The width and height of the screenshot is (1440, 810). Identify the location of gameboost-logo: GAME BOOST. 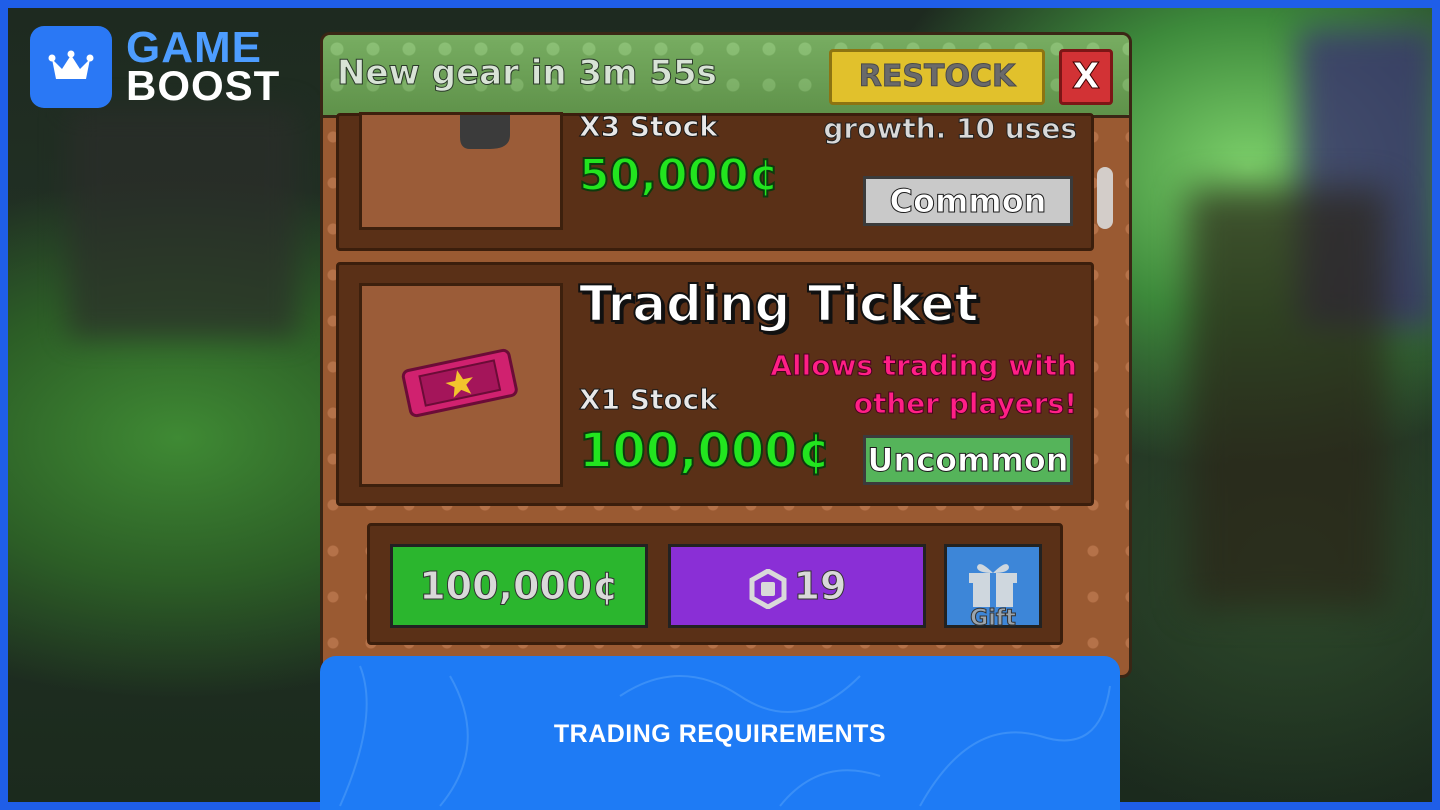
(155, 67).